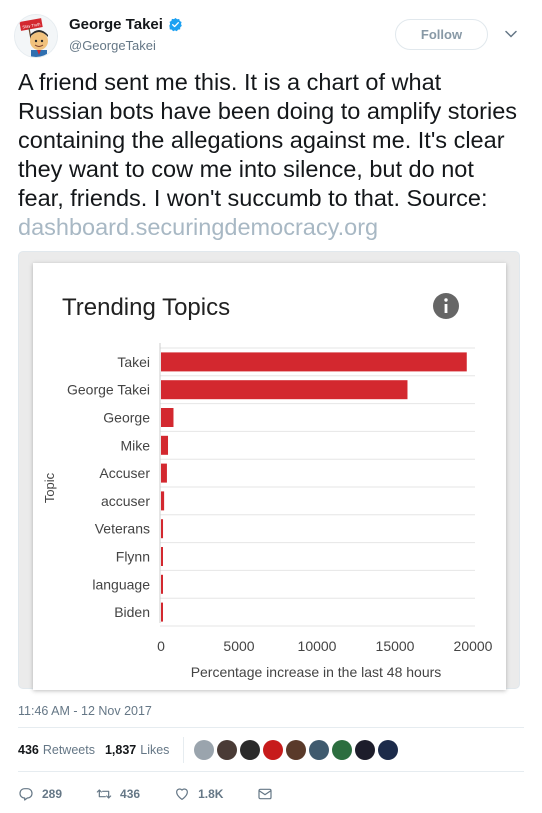 The width and height of the screenshot is (542, 813). I want to click on likes-label: Likes, so click(155, 750).